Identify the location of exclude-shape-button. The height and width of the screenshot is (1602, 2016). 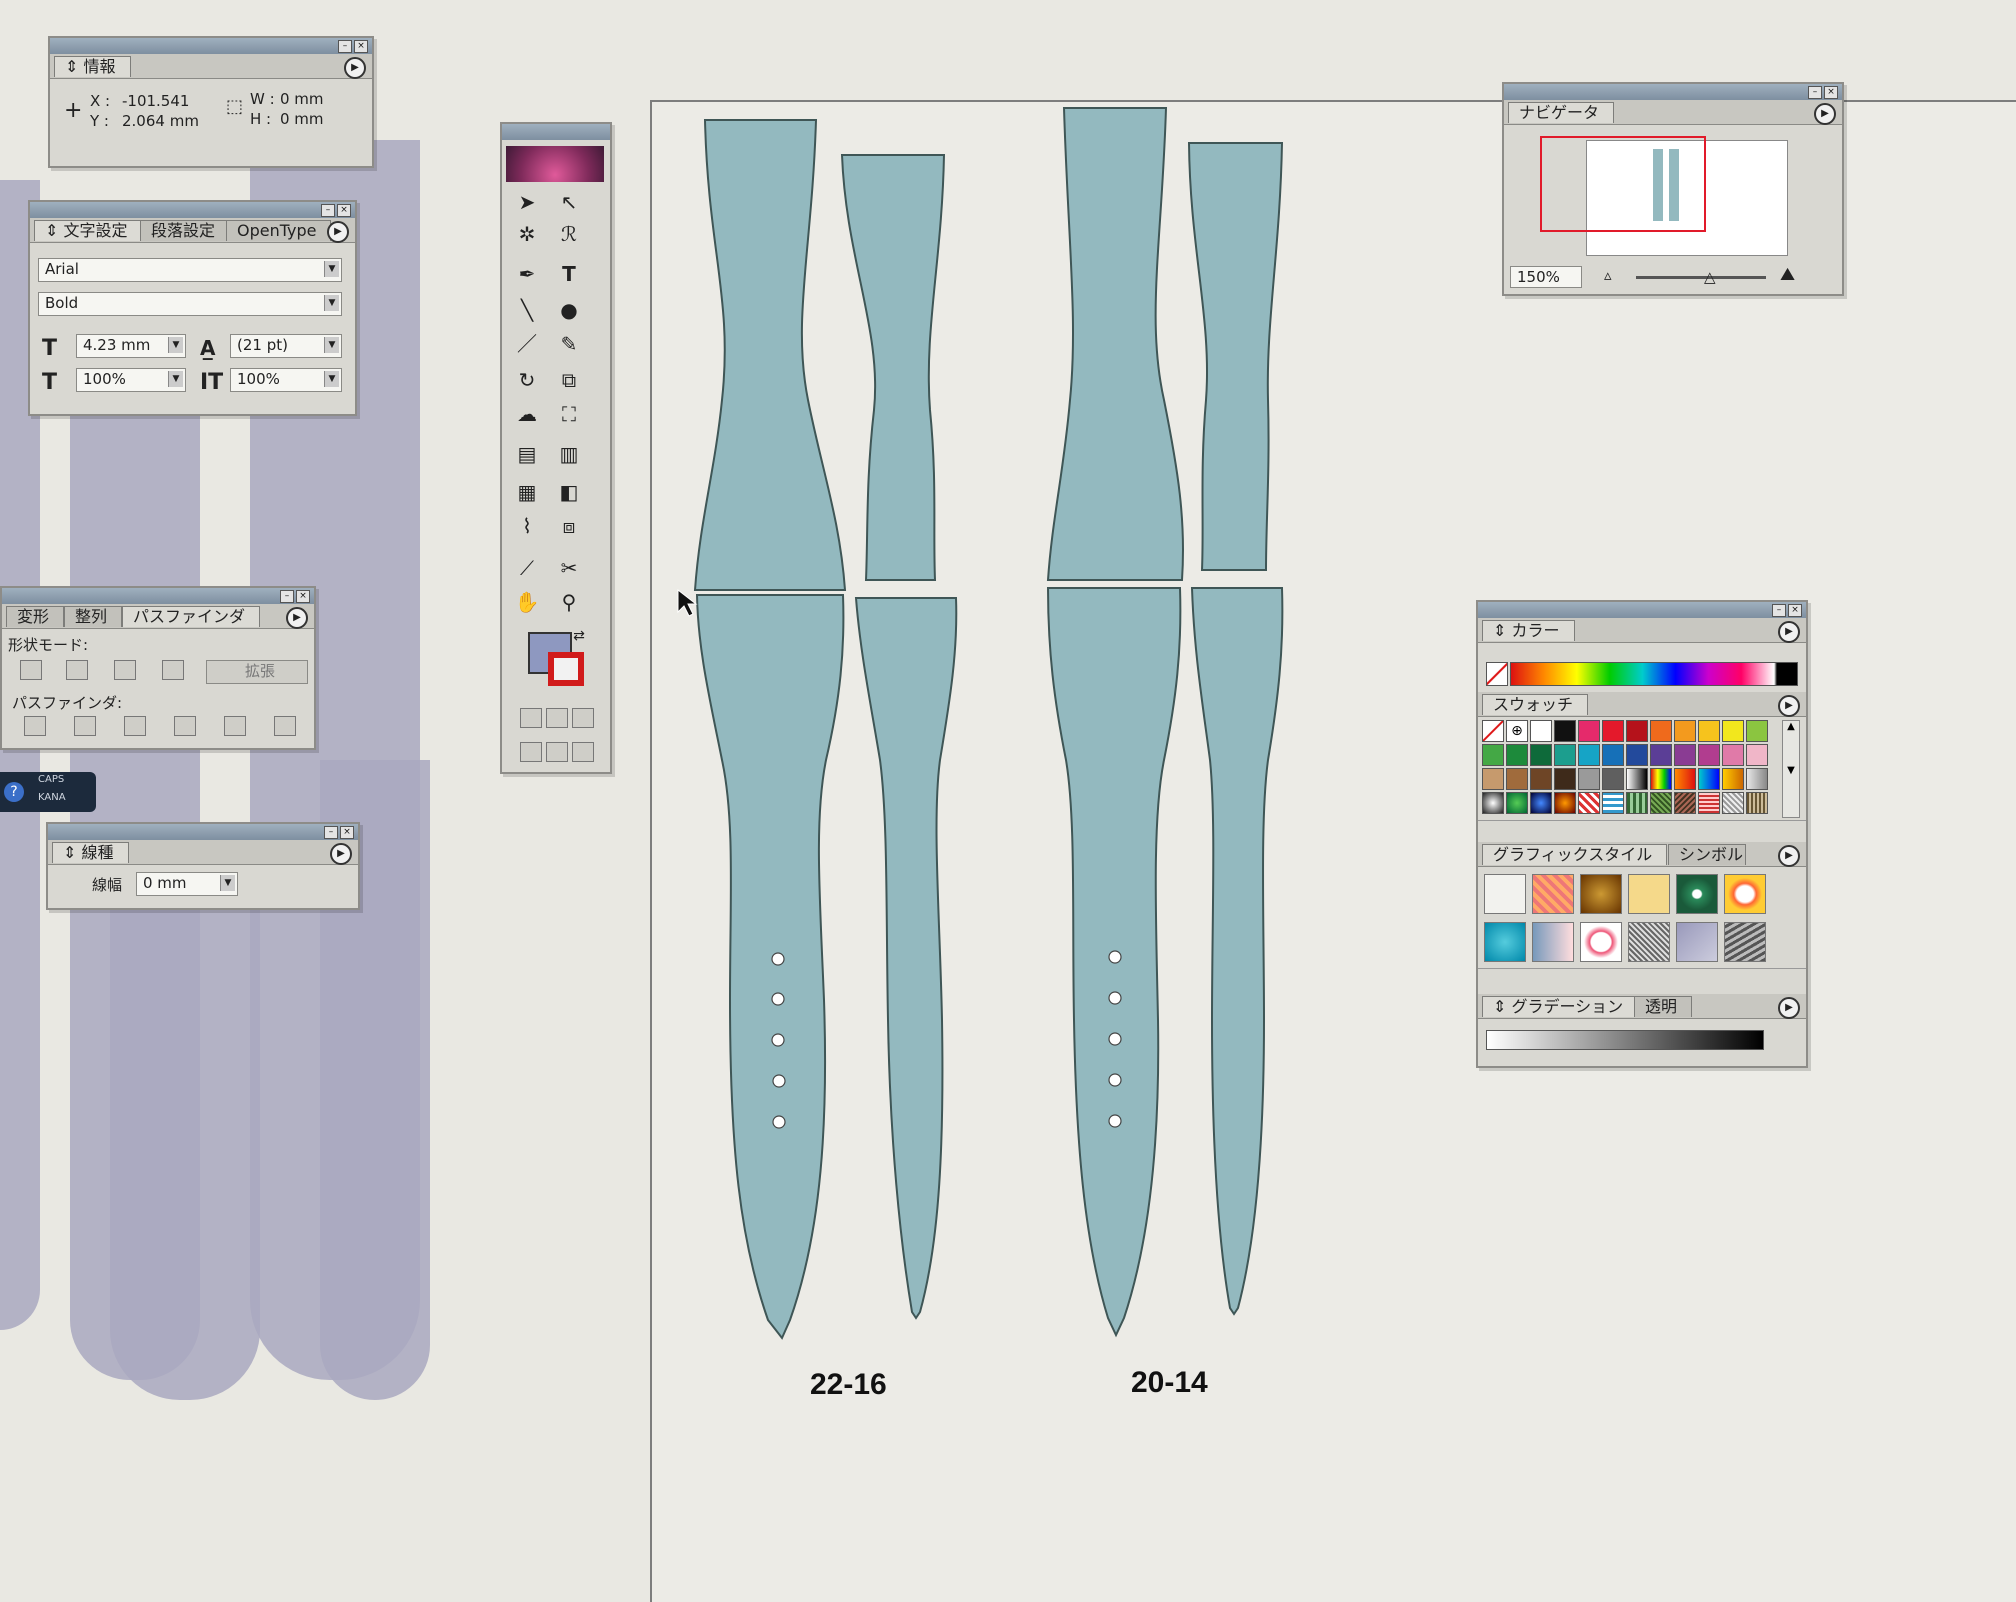
(173, 670).